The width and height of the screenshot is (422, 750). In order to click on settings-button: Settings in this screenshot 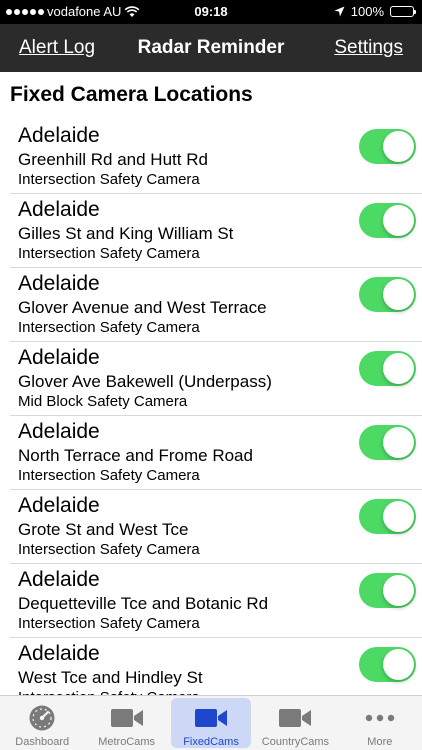, I will do `click(368, 48)`.